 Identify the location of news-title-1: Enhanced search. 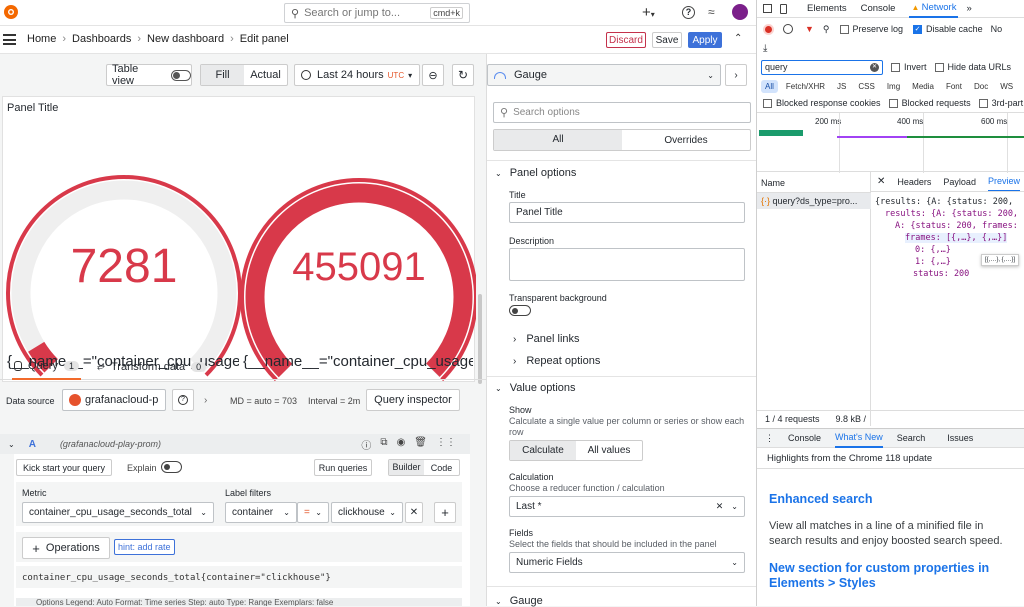
(821, 499).